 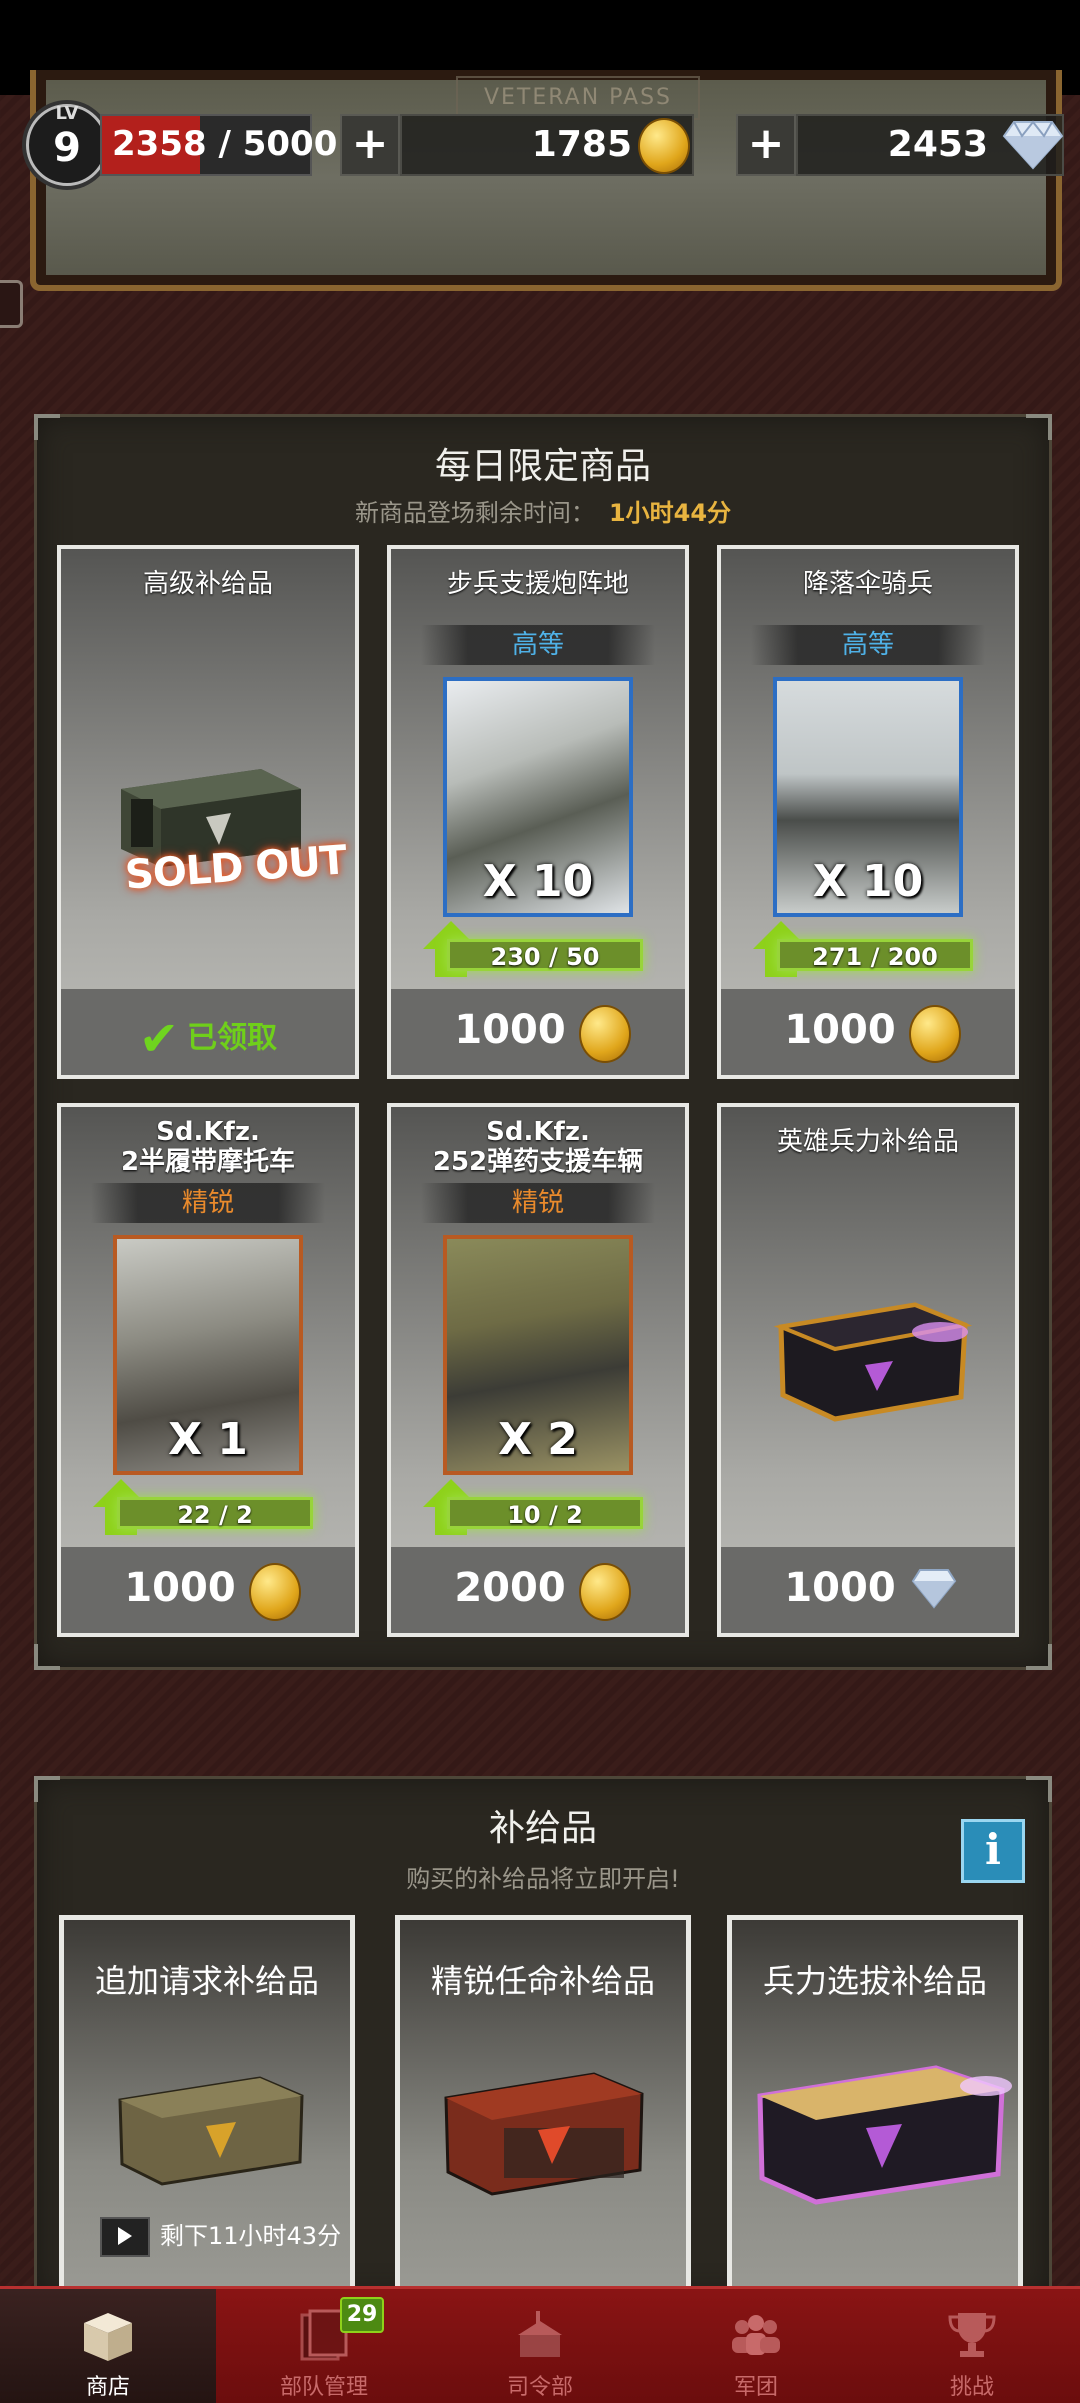 I want to click on supply-item-extra-request: 追加请求补给品 剩下11小时43分, so click(x=207, y=2105).